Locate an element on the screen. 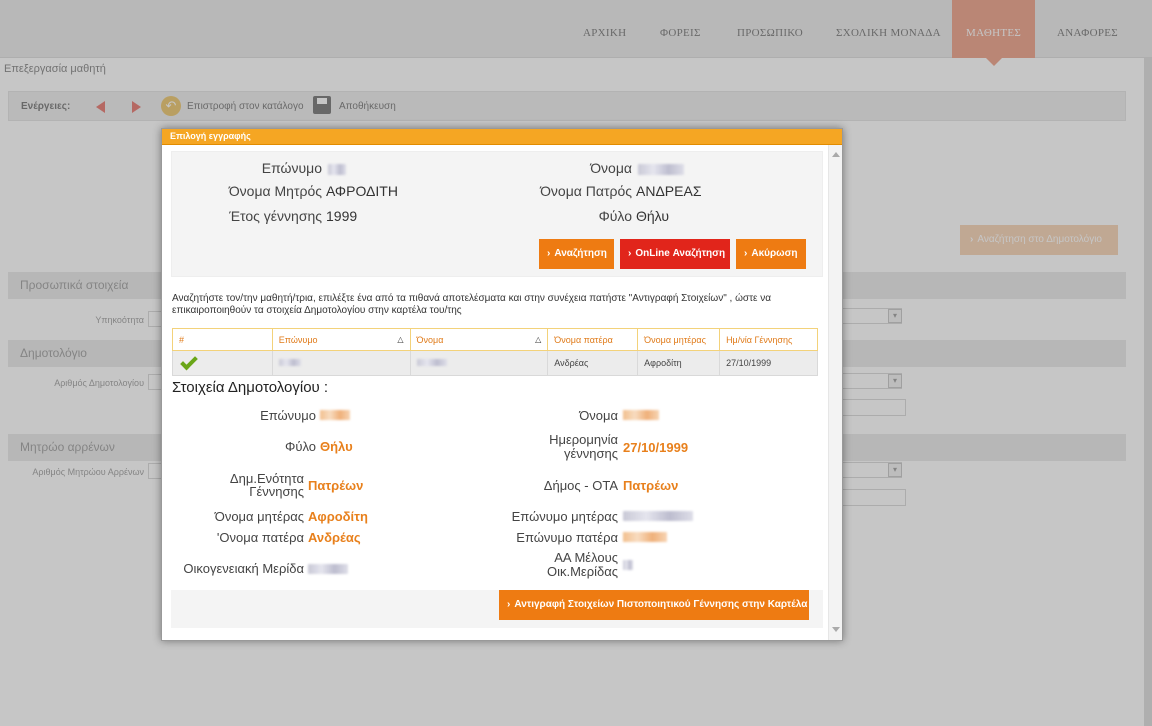  registry-birth-date-label-line1: Ημερομηνία is located at coordinates (583, 439).